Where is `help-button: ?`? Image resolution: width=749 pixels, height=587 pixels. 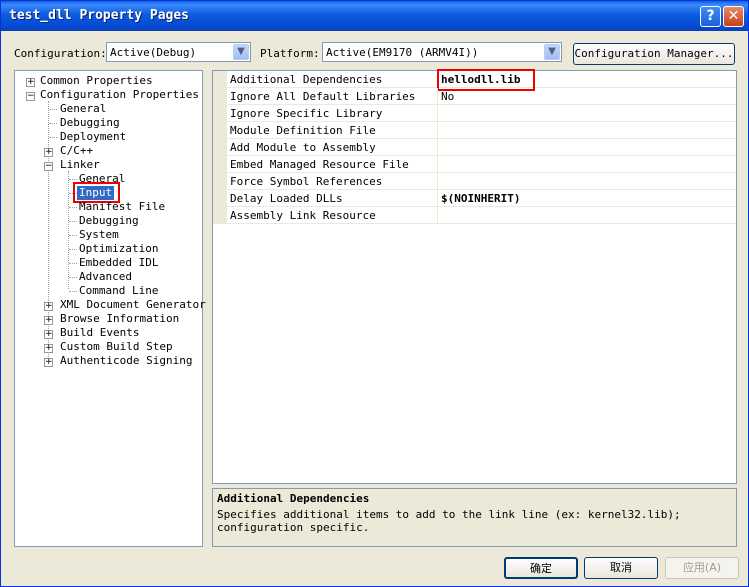
help-button: ? is located at coordinates (710, 16).